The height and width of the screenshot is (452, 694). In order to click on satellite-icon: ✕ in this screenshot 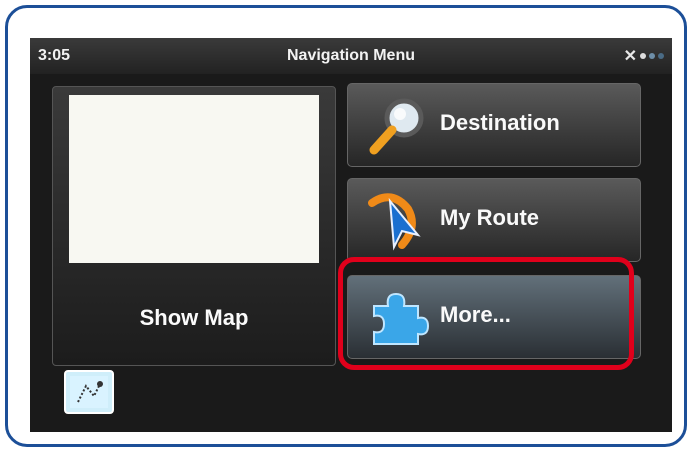, I will do `click(630, 56)`.